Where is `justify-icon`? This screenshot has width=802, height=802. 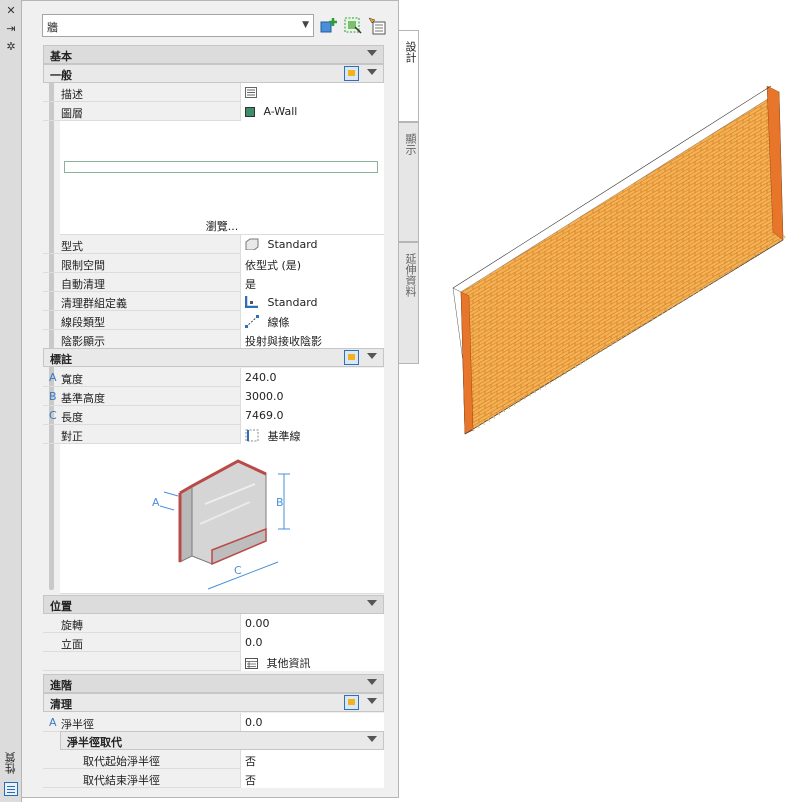 justify-icon is located at coordinates (252, 435).